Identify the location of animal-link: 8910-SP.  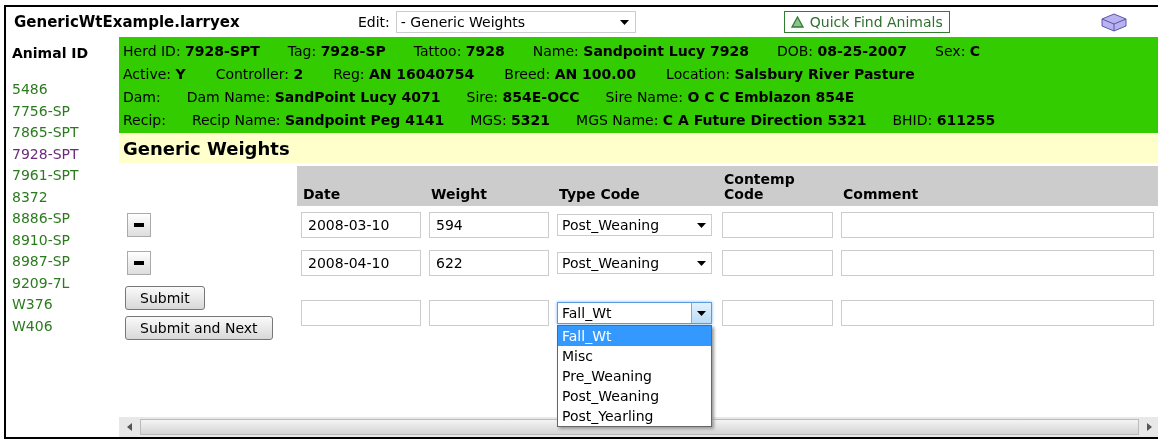
(65, 240).